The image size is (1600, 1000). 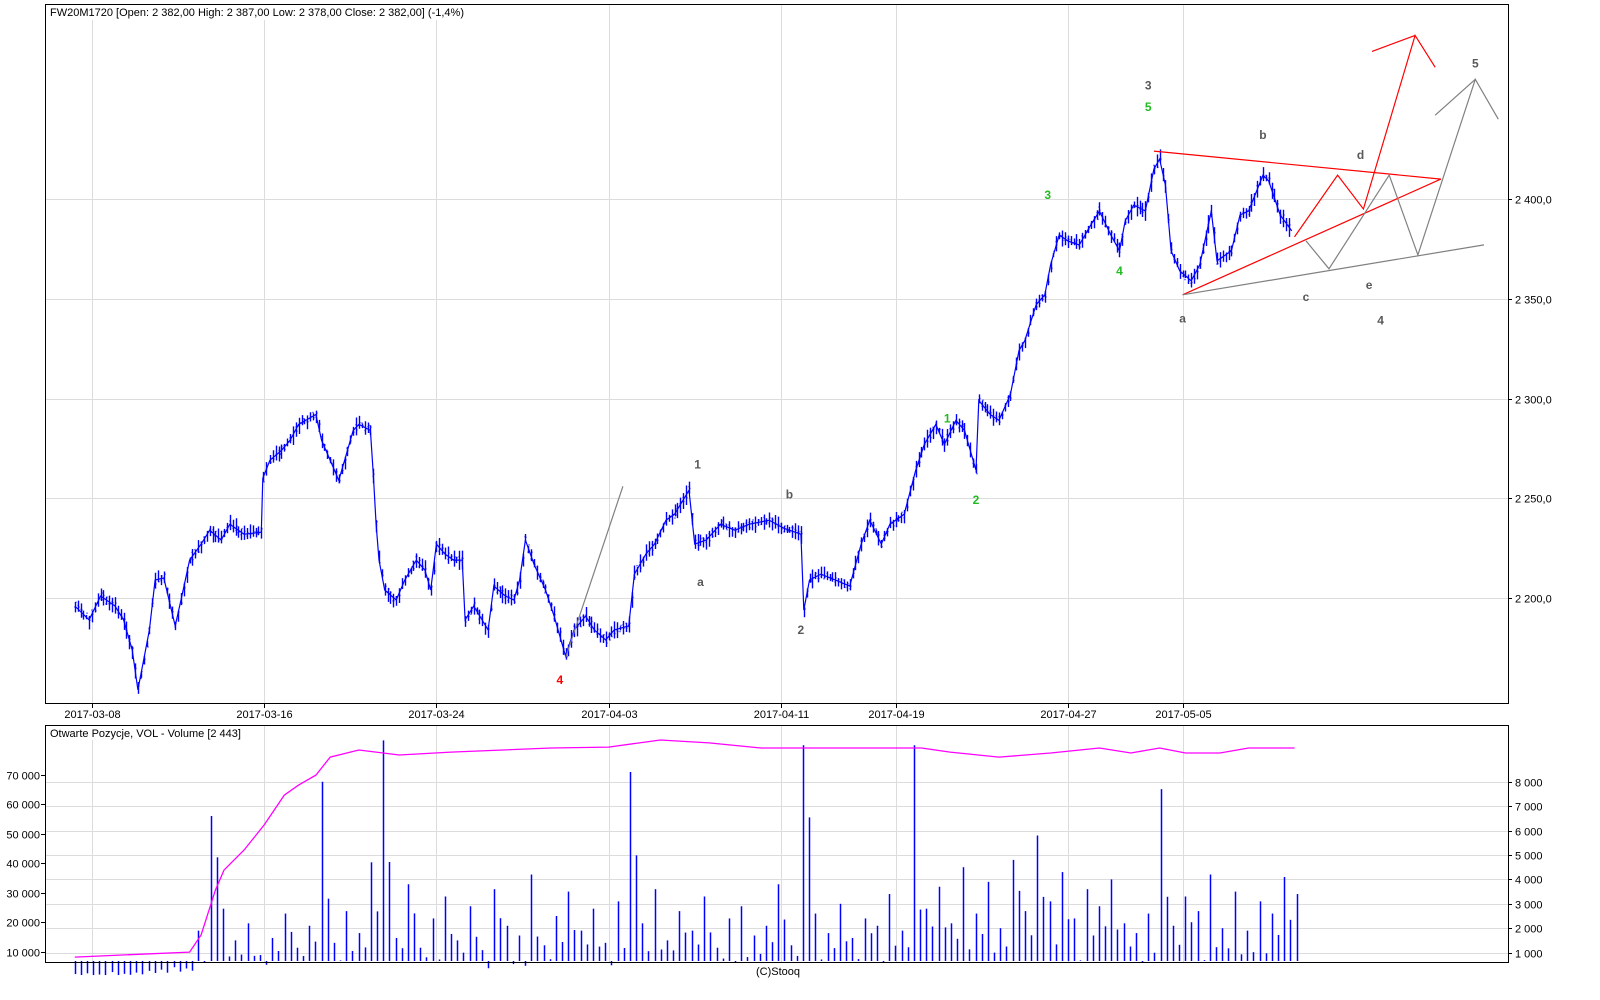 What do you see at coordinates (92, 715) in the screenshot?
I see `date-tick-label: 2017-03-08` at bounding box center [92, 715].